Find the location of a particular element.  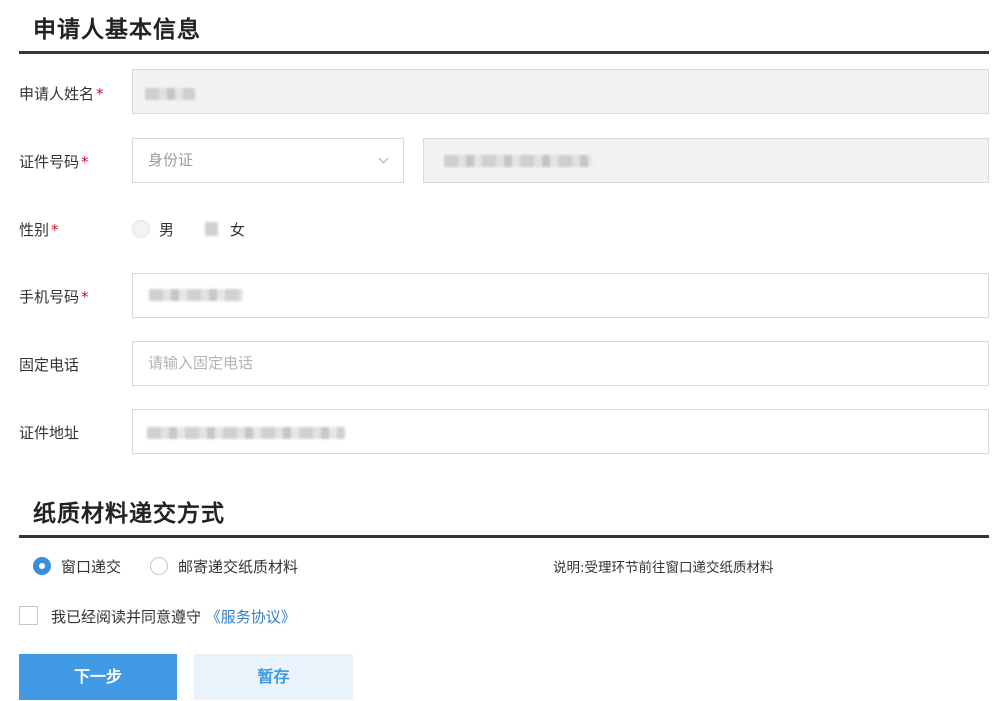

save-draft-button: 暂存 is located at coordinates (273, 677).